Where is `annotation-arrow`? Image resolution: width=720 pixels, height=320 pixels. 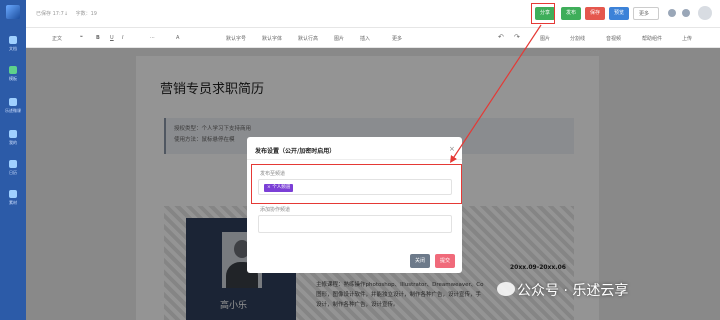
annotation-arrow is located at coordinates (496, 94).